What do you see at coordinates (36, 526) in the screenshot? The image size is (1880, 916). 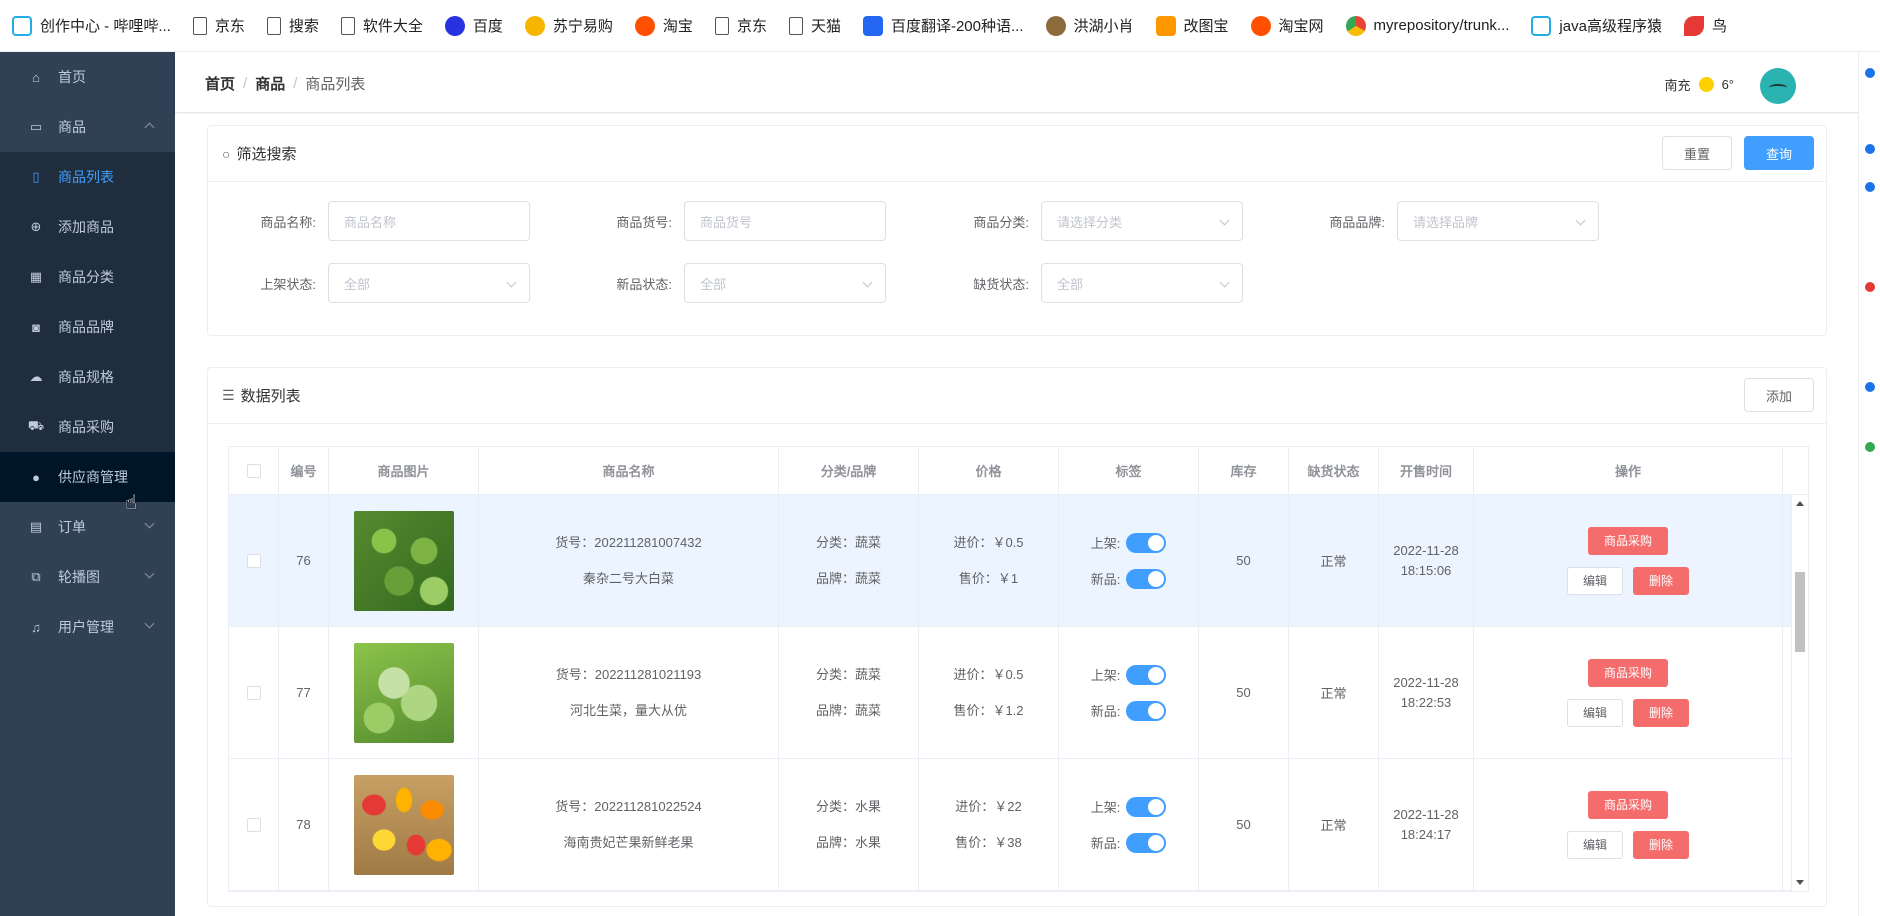 I see `order-icon: ▤` at bounding box center [36, 526].